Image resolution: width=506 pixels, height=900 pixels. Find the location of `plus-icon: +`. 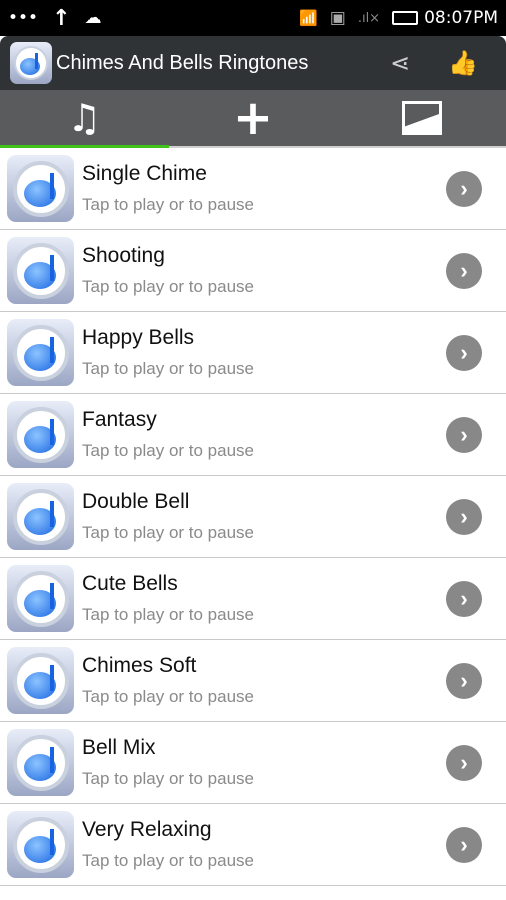

plus-icon: + is located at coordinates (253, 118).